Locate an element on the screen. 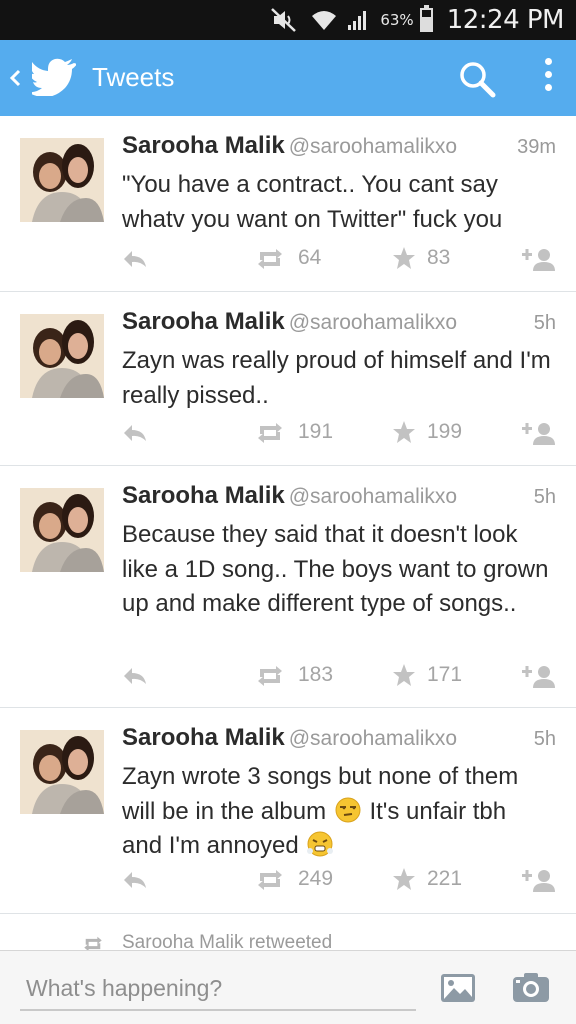 Image resolution: width=576 pixels, height=1024 pixels. tweet-header: Sarooha Malik @saroohamalikxo 39m is located at coordinates (341, 149).